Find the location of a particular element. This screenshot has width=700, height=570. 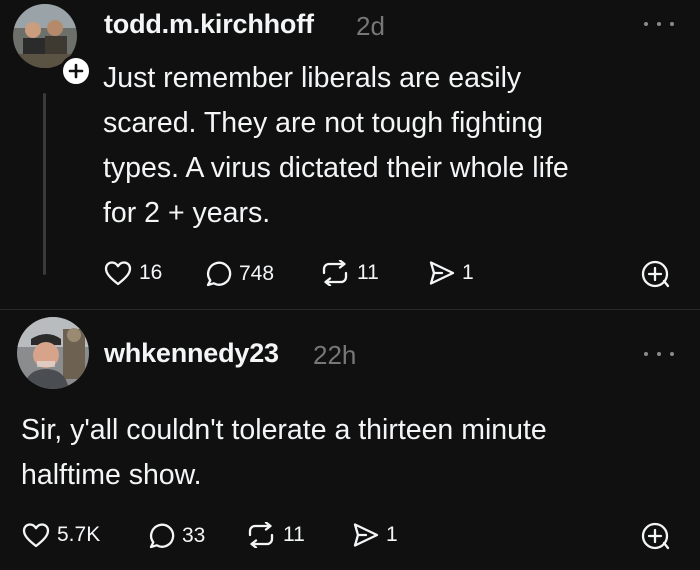

thread-line is located at coordinates (44, 184).